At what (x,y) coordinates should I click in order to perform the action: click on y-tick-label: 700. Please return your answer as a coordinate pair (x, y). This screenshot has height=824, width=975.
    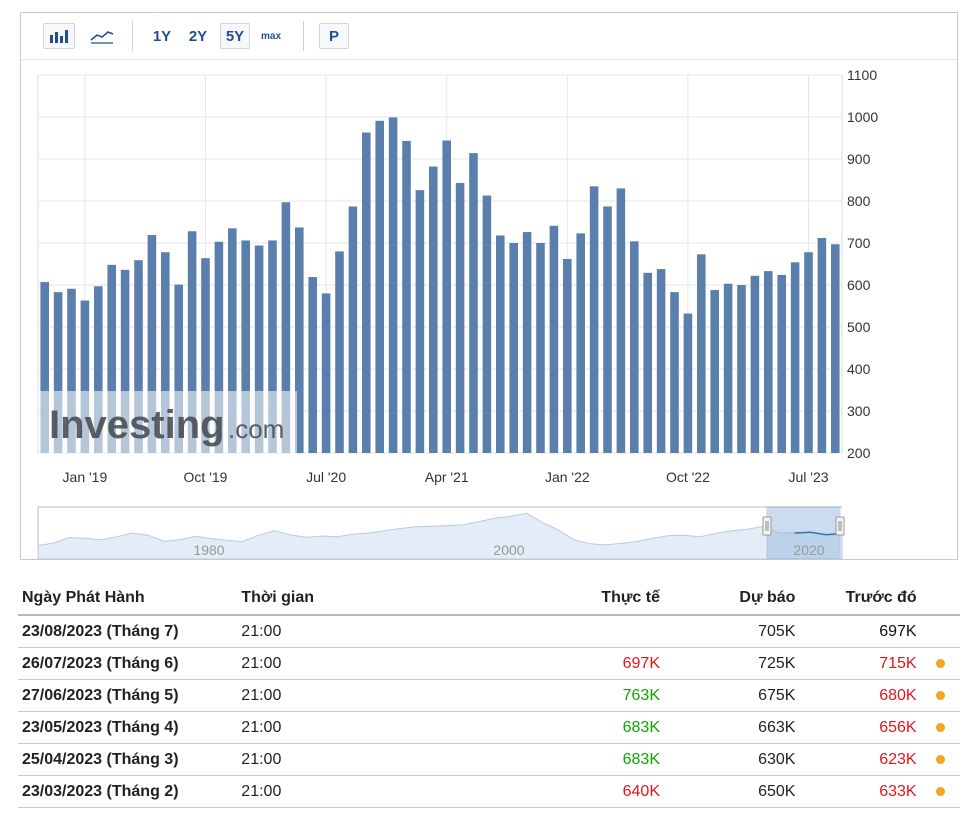
    Looking at the image, I should click on (859, 243).